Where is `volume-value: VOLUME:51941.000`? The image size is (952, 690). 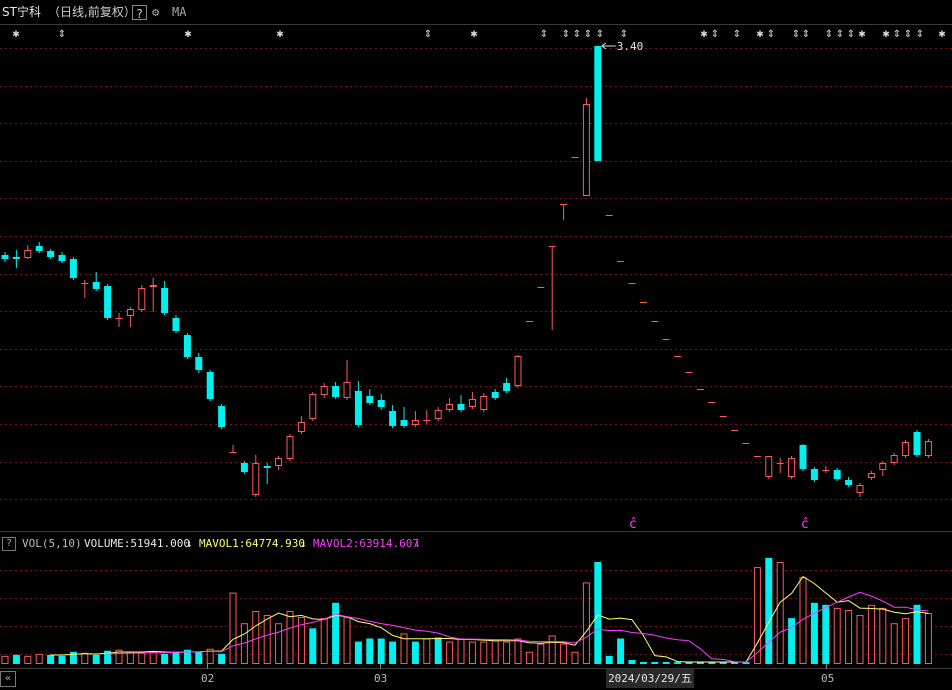
volume-value: VOLUME:51941.000 is located at coordinates (137, 543).